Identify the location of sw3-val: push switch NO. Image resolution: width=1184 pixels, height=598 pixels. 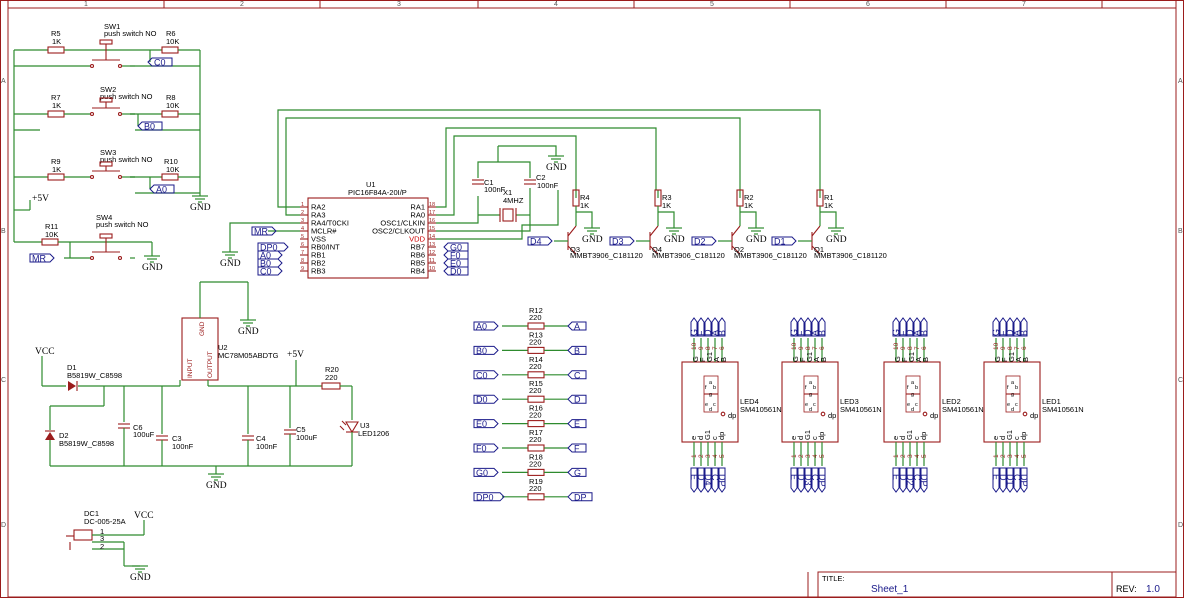
(126, 159).